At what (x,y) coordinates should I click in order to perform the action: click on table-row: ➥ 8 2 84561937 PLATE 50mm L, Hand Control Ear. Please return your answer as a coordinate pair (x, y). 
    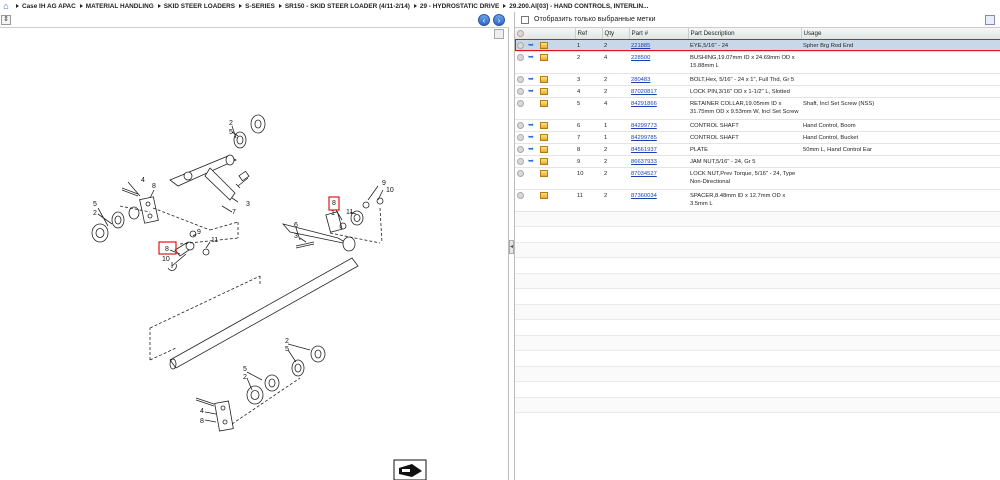
    Looking at the image, I should click on (757, 149).